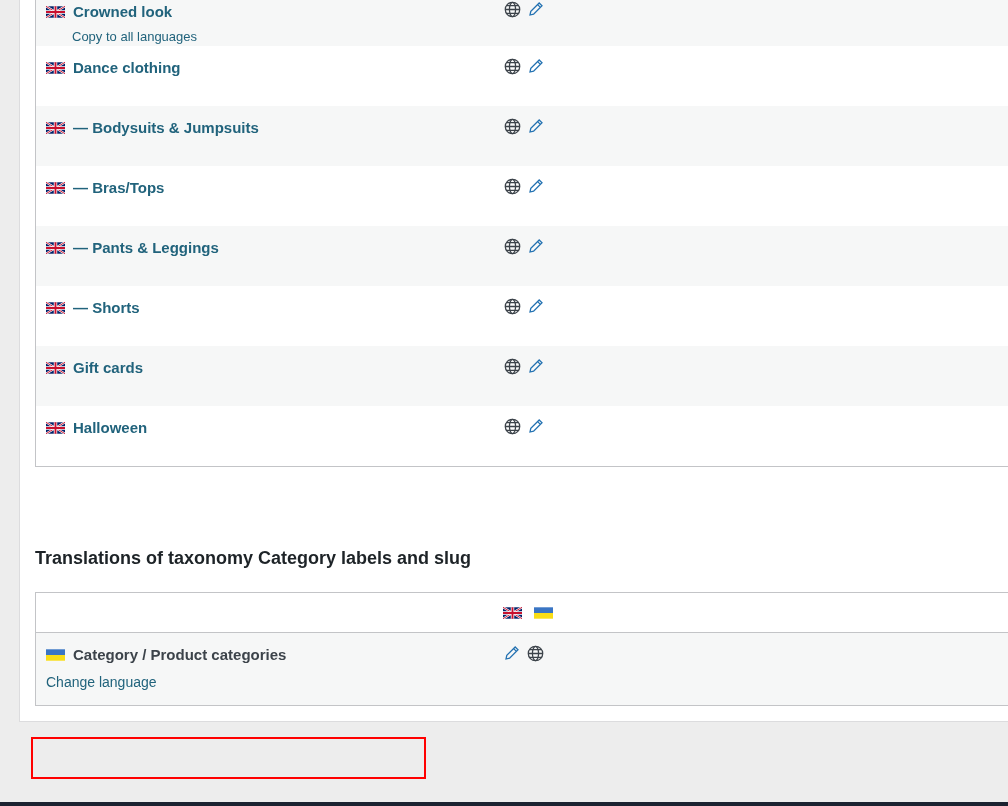  What do you see at coordinates (123, 11) in the screenshot?
I see `category-link: Crowned look` at bounding box center [123, 11].